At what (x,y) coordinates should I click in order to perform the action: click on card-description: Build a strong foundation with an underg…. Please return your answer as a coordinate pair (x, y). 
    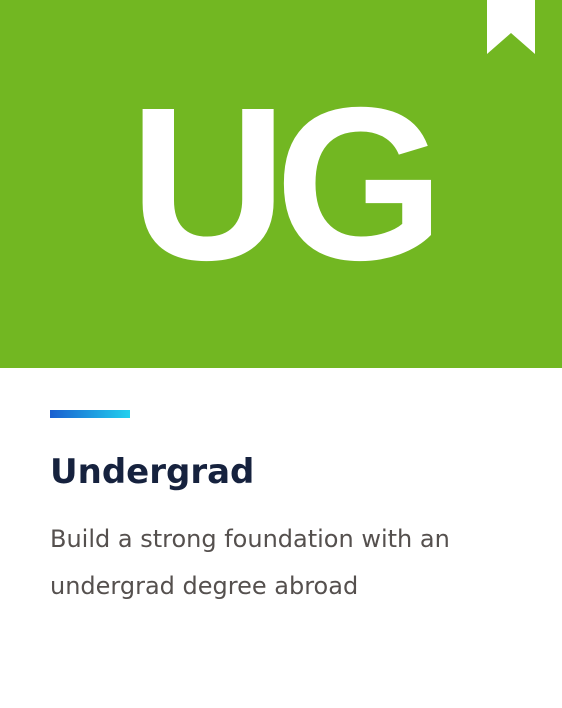
    Looking at the image, I should click on (250, 562).